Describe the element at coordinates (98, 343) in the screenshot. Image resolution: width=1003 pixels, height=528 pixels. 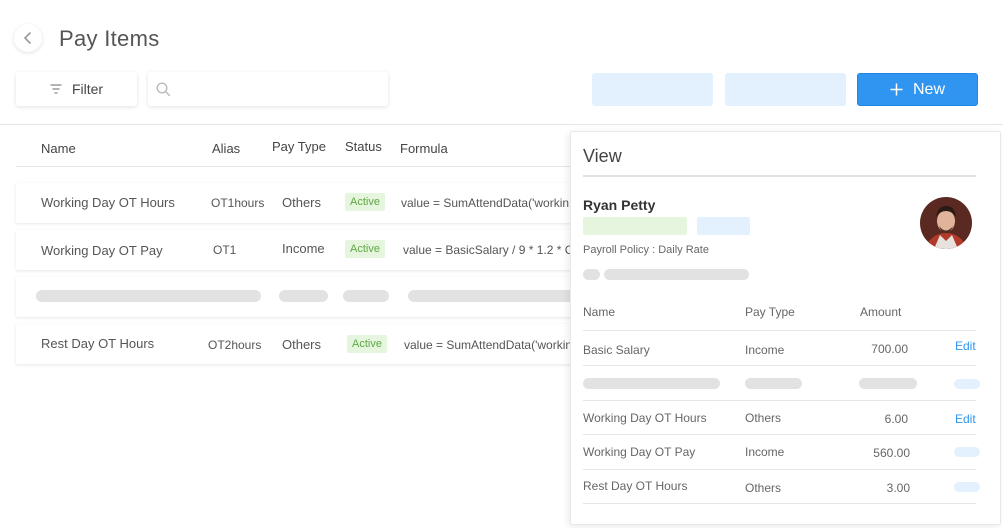
I see `row-name: Rest Day OT Hours` at that location.